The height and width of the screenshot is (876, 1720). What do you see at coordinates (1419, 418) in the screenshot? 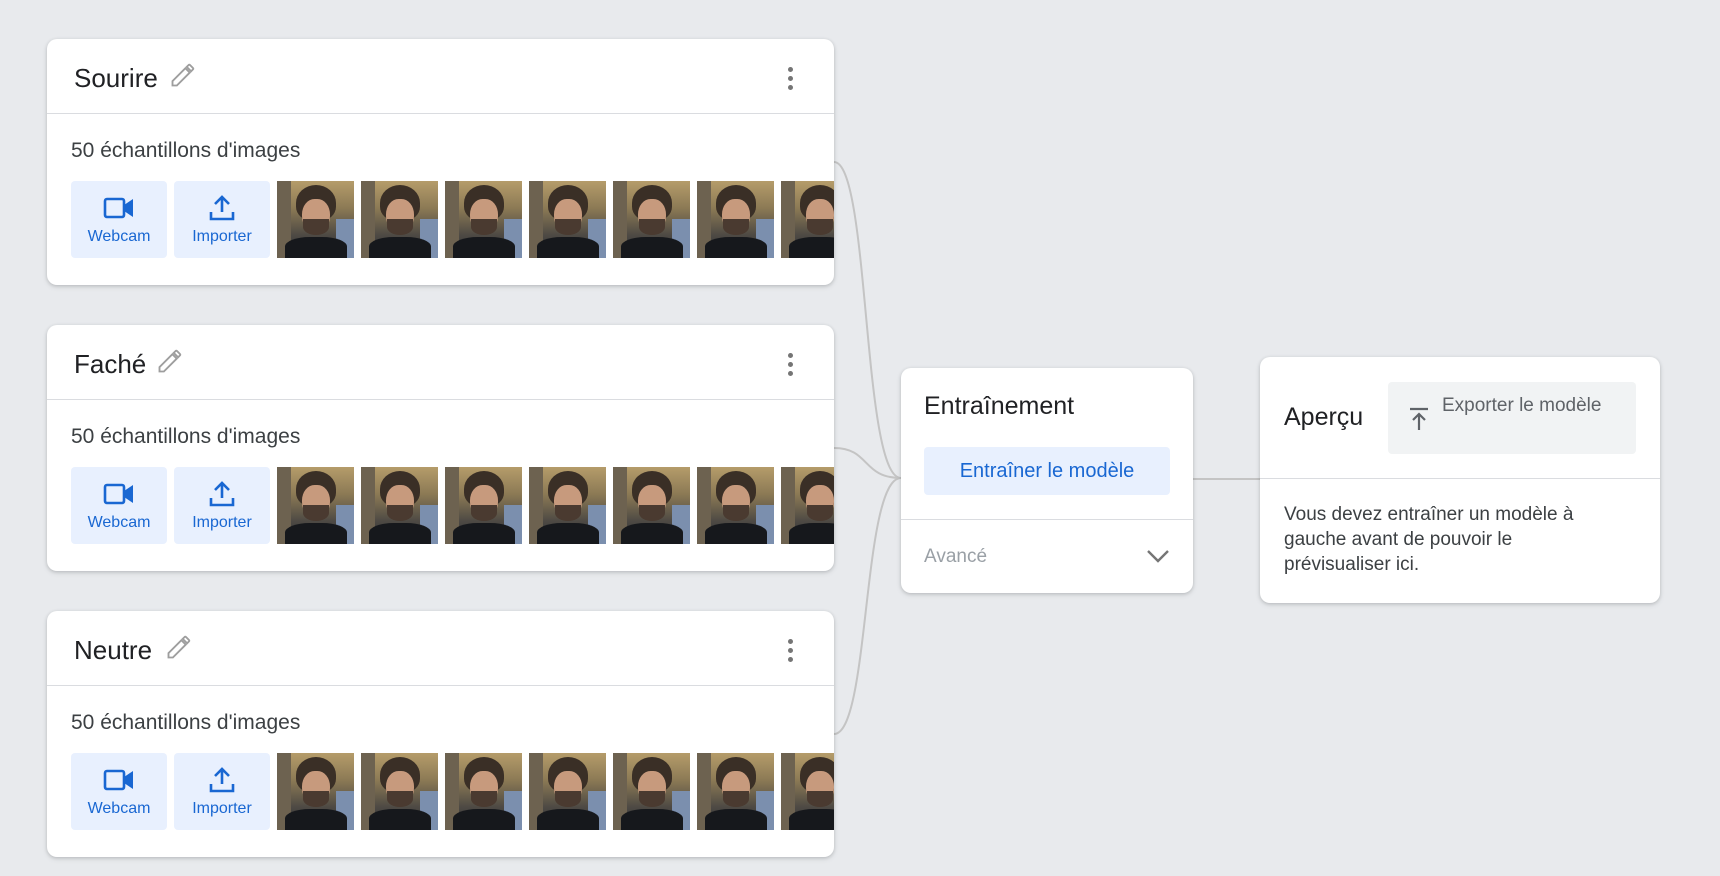
I see `export-icon` at bounding box center [1419, 418].